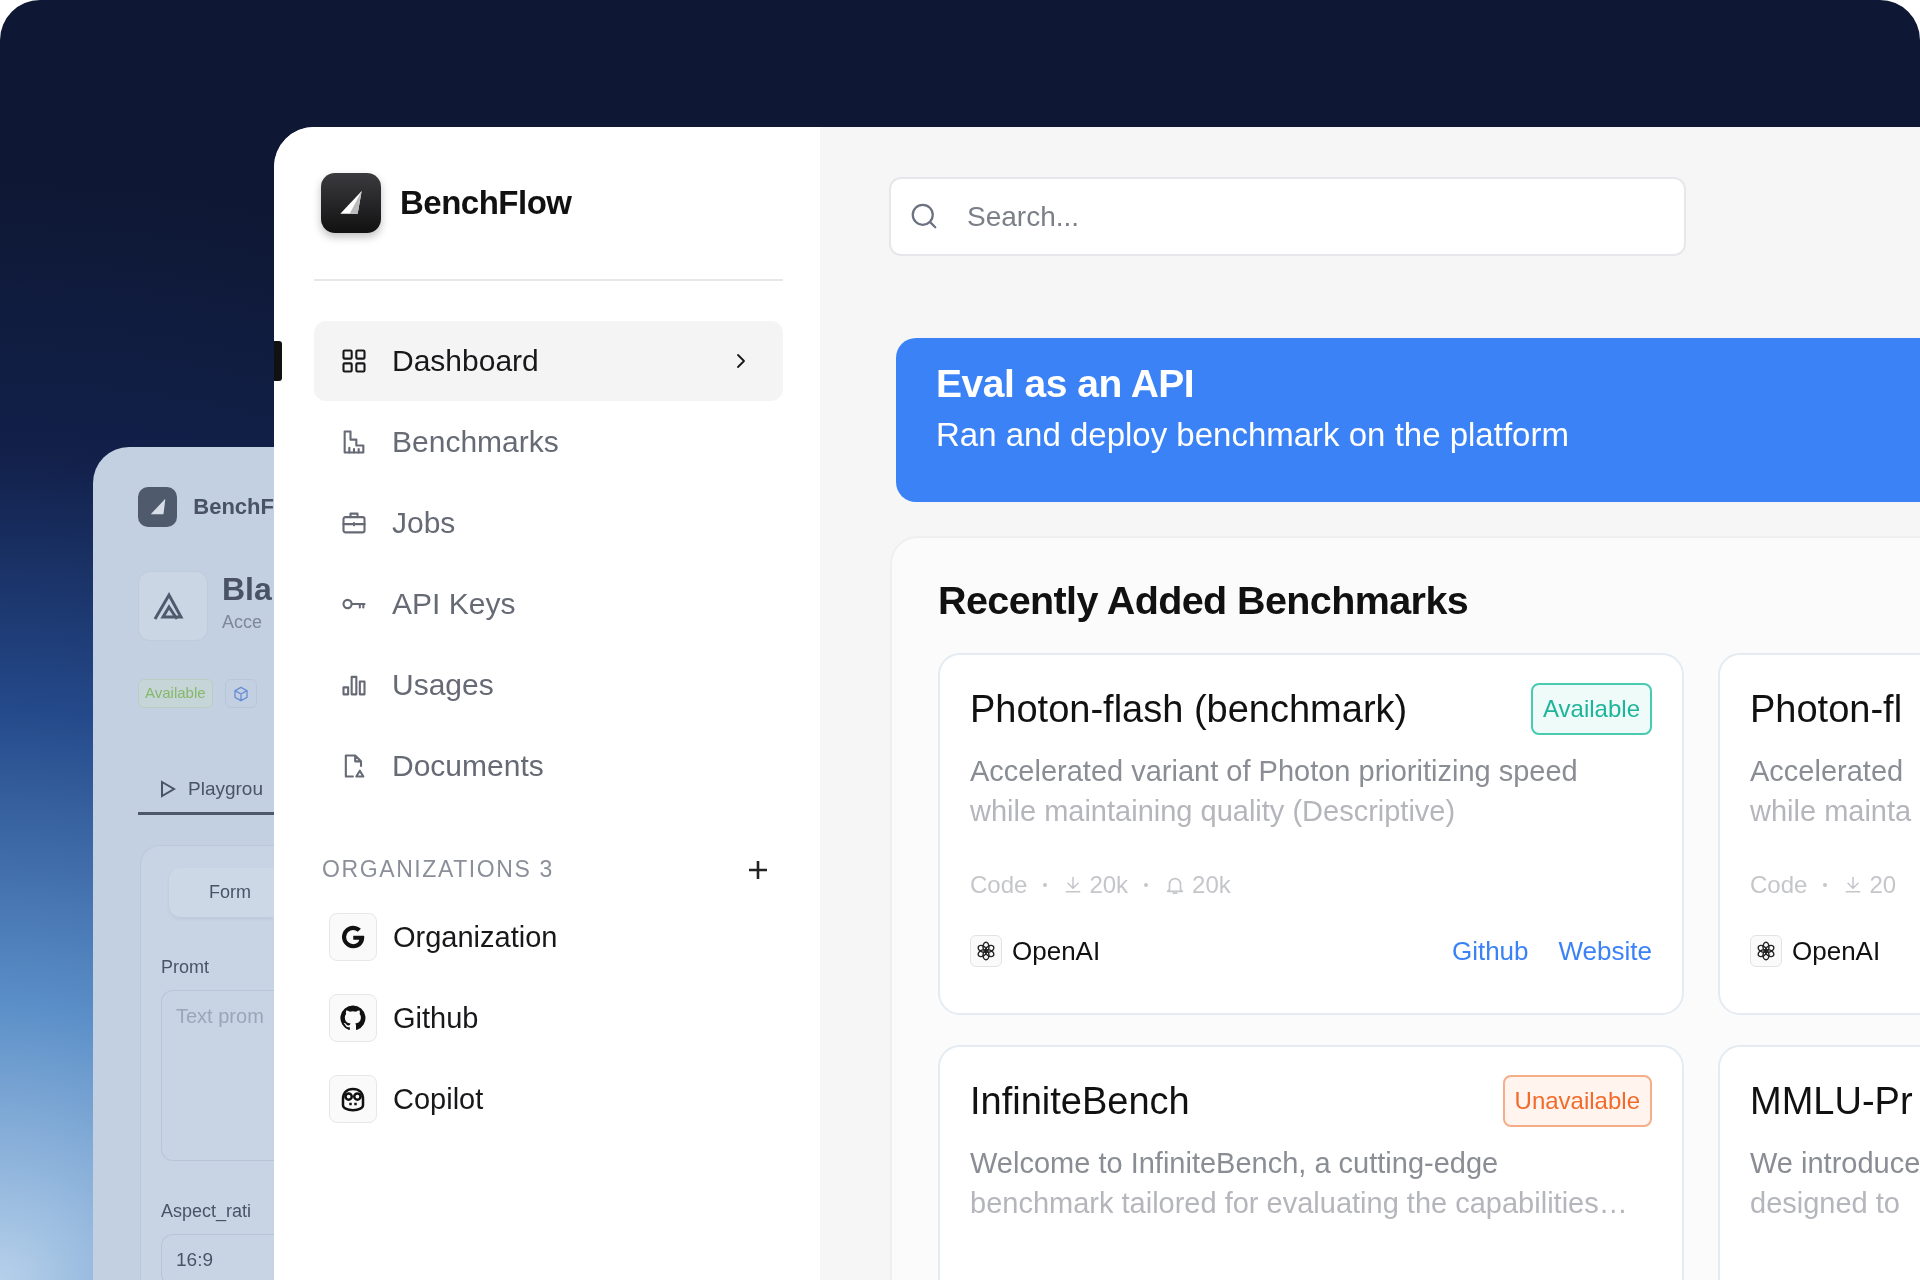 This screenshot has width=1920, height=1280. I want to click on benchmark-title: Photon-fl, so click(1826, 709).